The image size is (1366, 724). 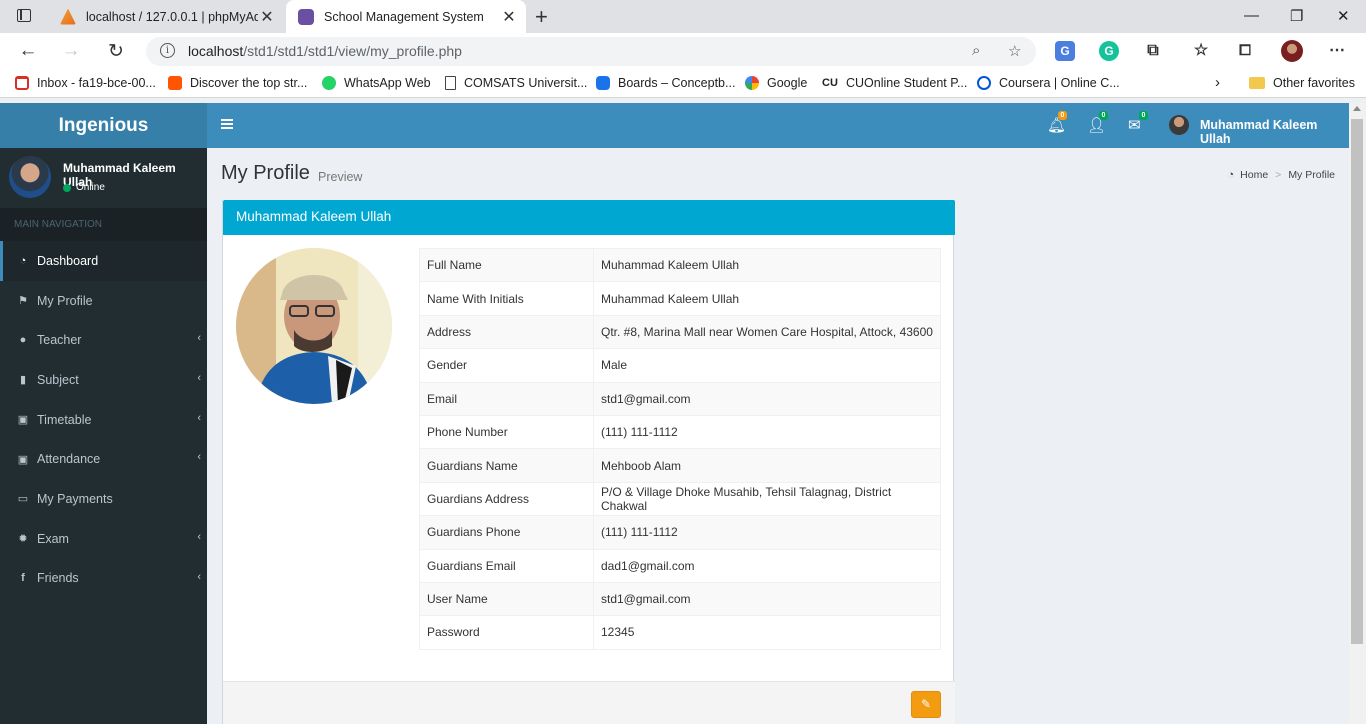 I want to click on bookmark-google: Google, so click(x=776, y=83).